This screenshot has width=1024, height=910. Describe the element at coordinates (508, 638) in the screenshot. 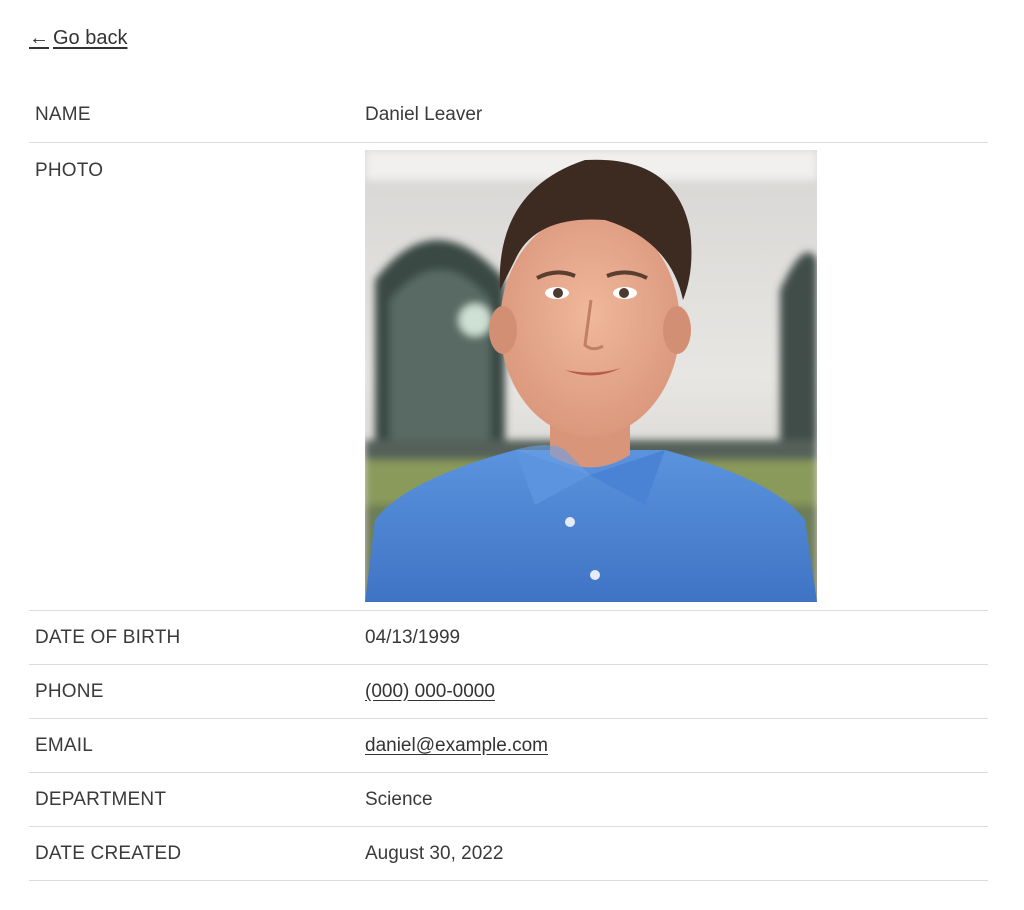

I see `detail-row-date-of-birth: DATE OF BIRTH 04/13/1999` at that location.